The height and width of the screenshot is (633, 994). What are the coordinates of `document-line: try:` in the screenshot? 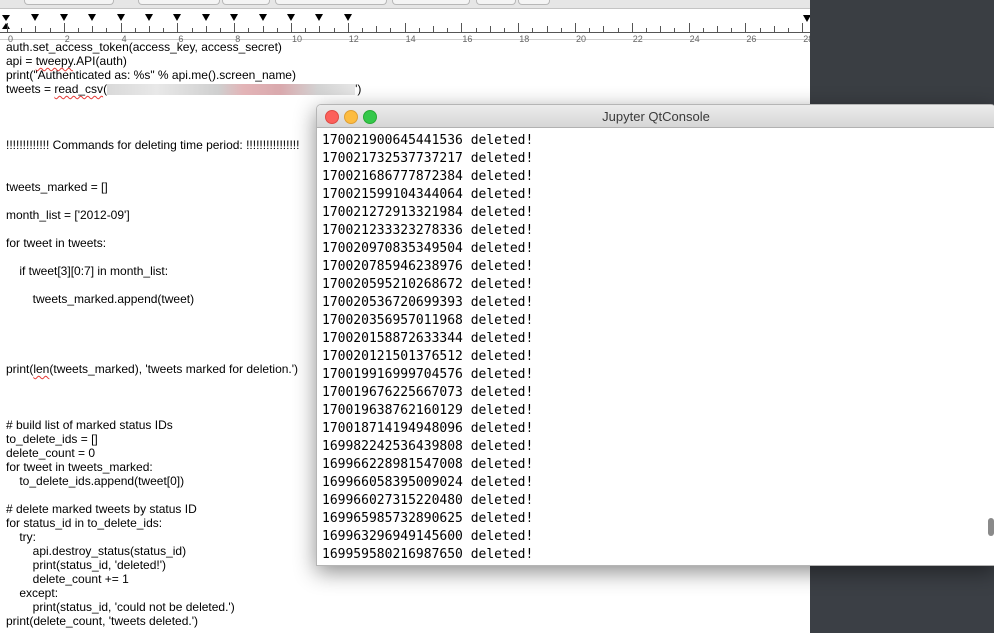 It's located at (21, 537).